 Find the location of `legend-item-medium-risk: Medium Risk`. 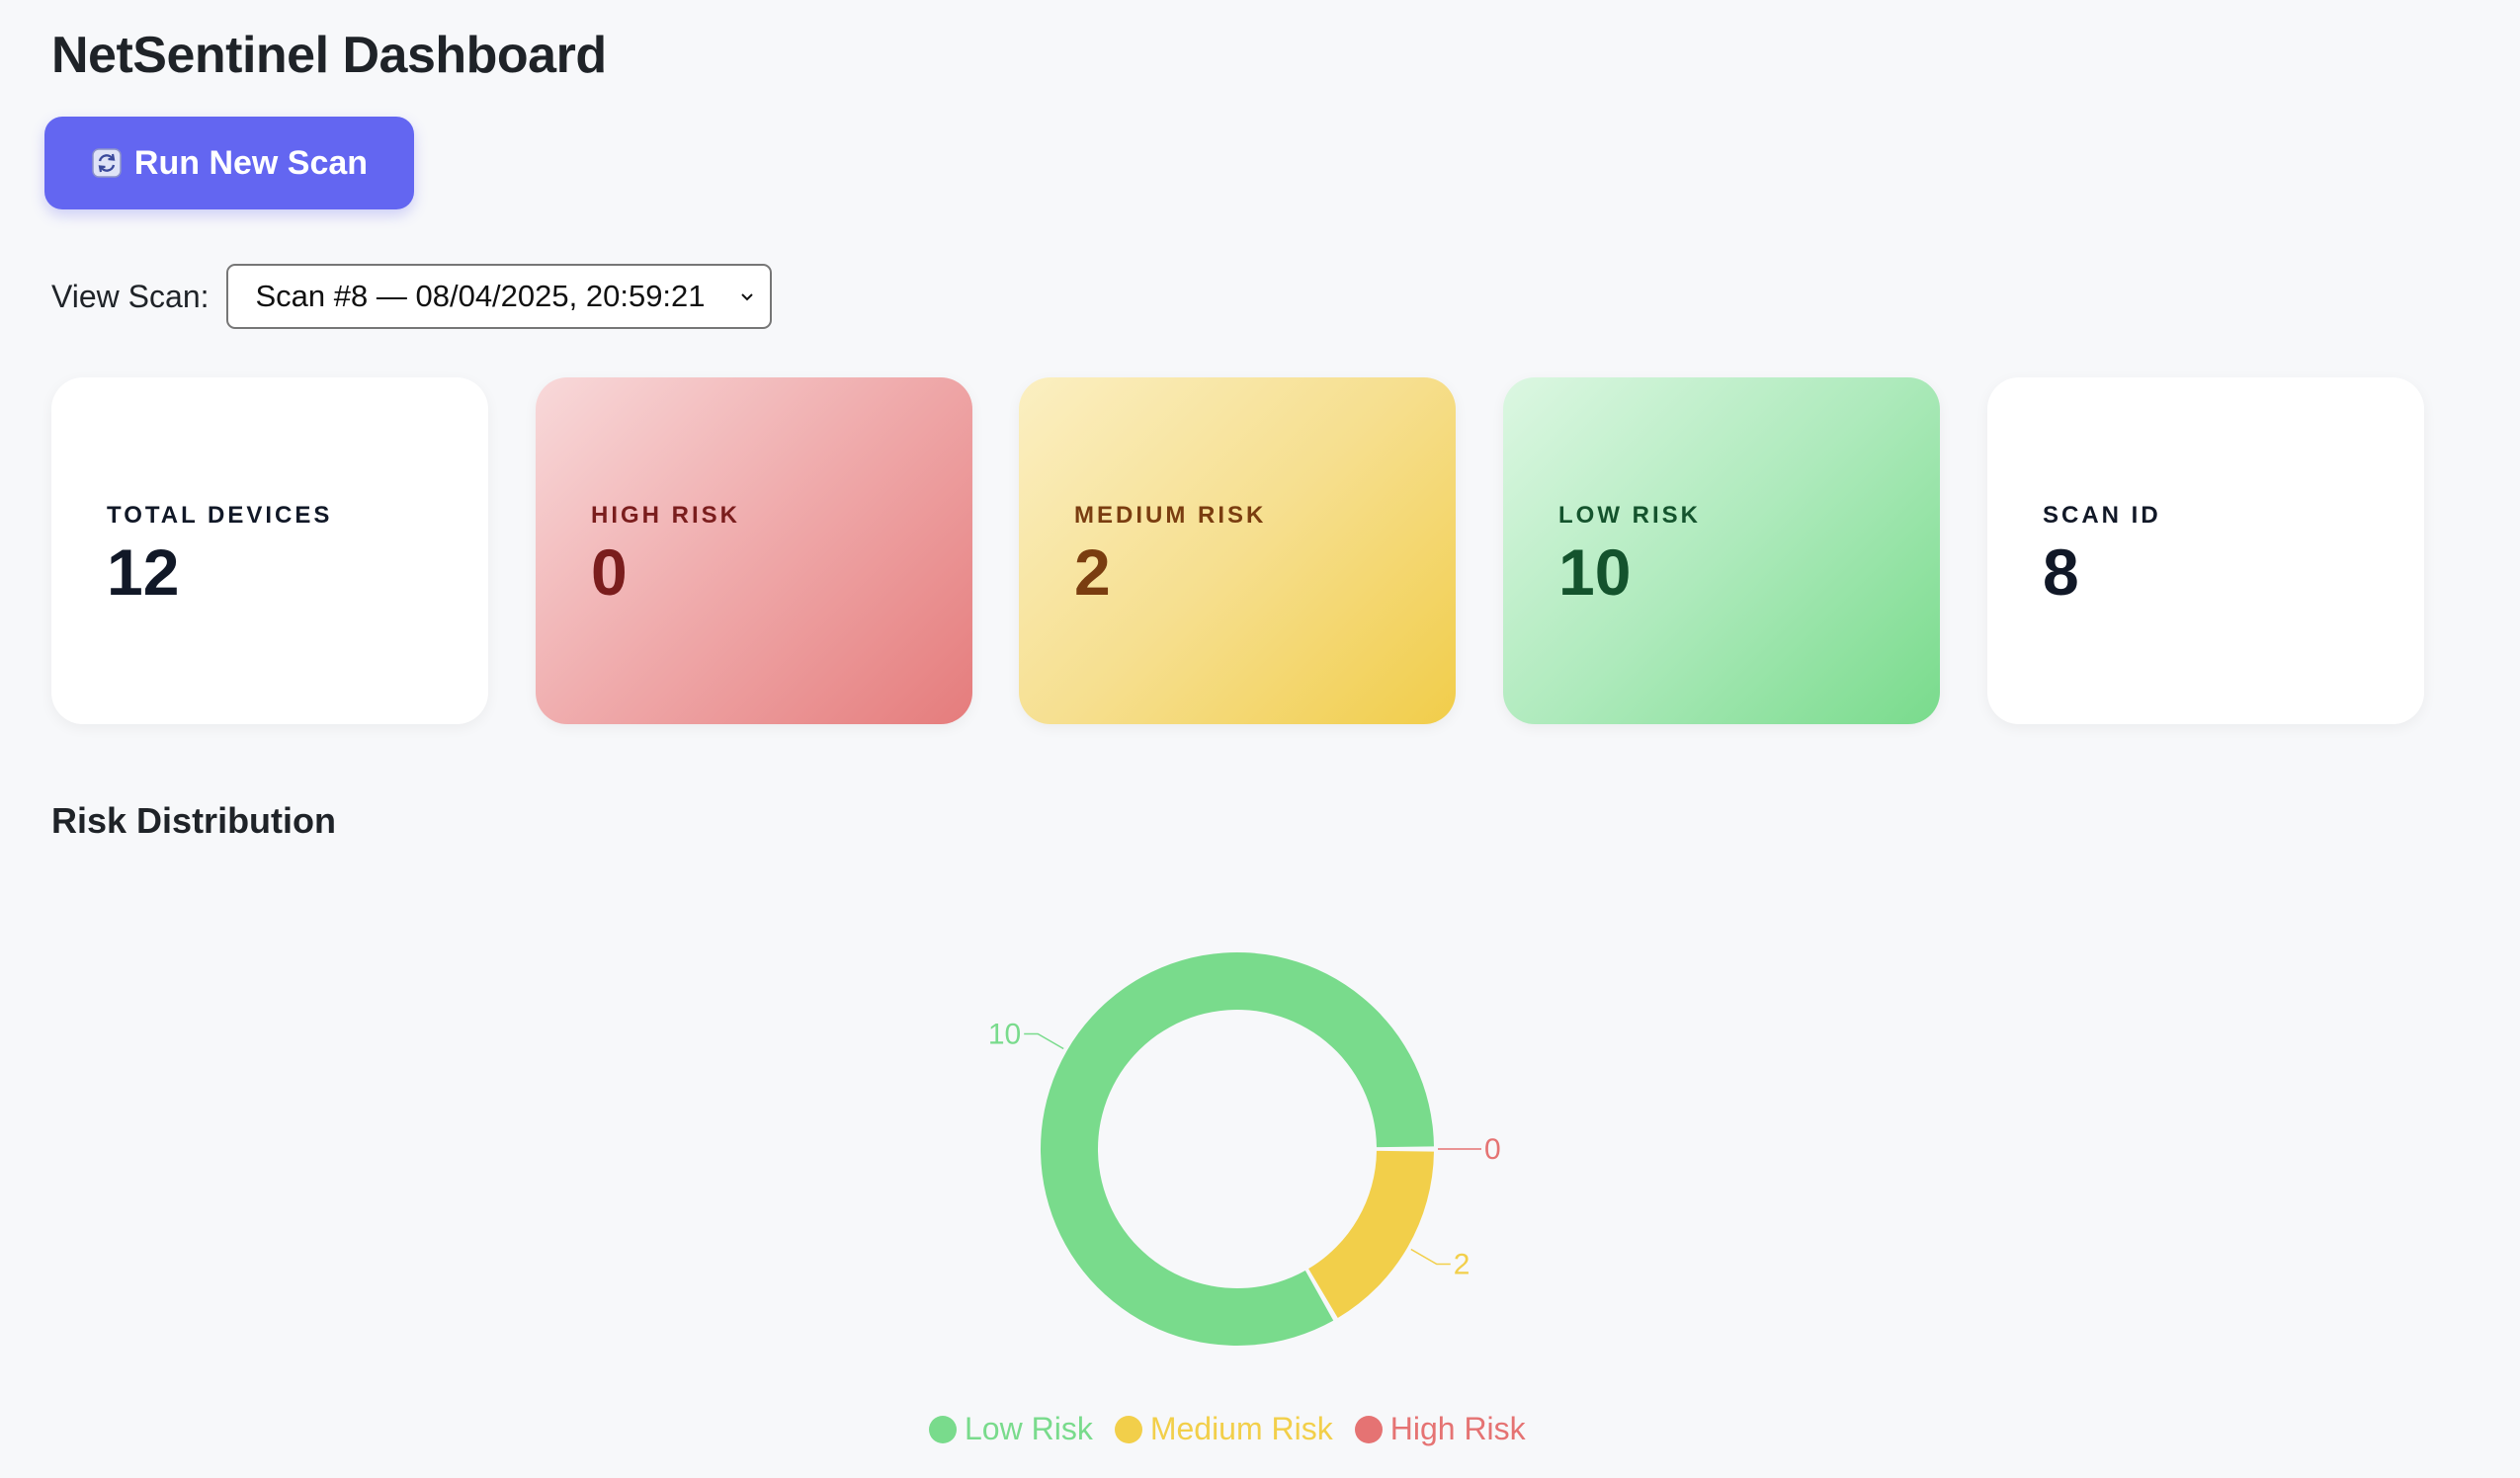

legend-item-medium-risk: Medium Risk is located at coordinates (1223, 1429).